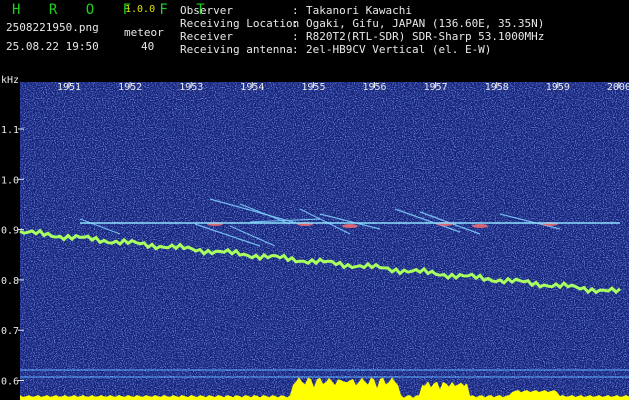  What do you see at coordinates (10, 331) in the screenshot?
I see `freq-tick-label: 0.7` at bounding box center [10, 331].